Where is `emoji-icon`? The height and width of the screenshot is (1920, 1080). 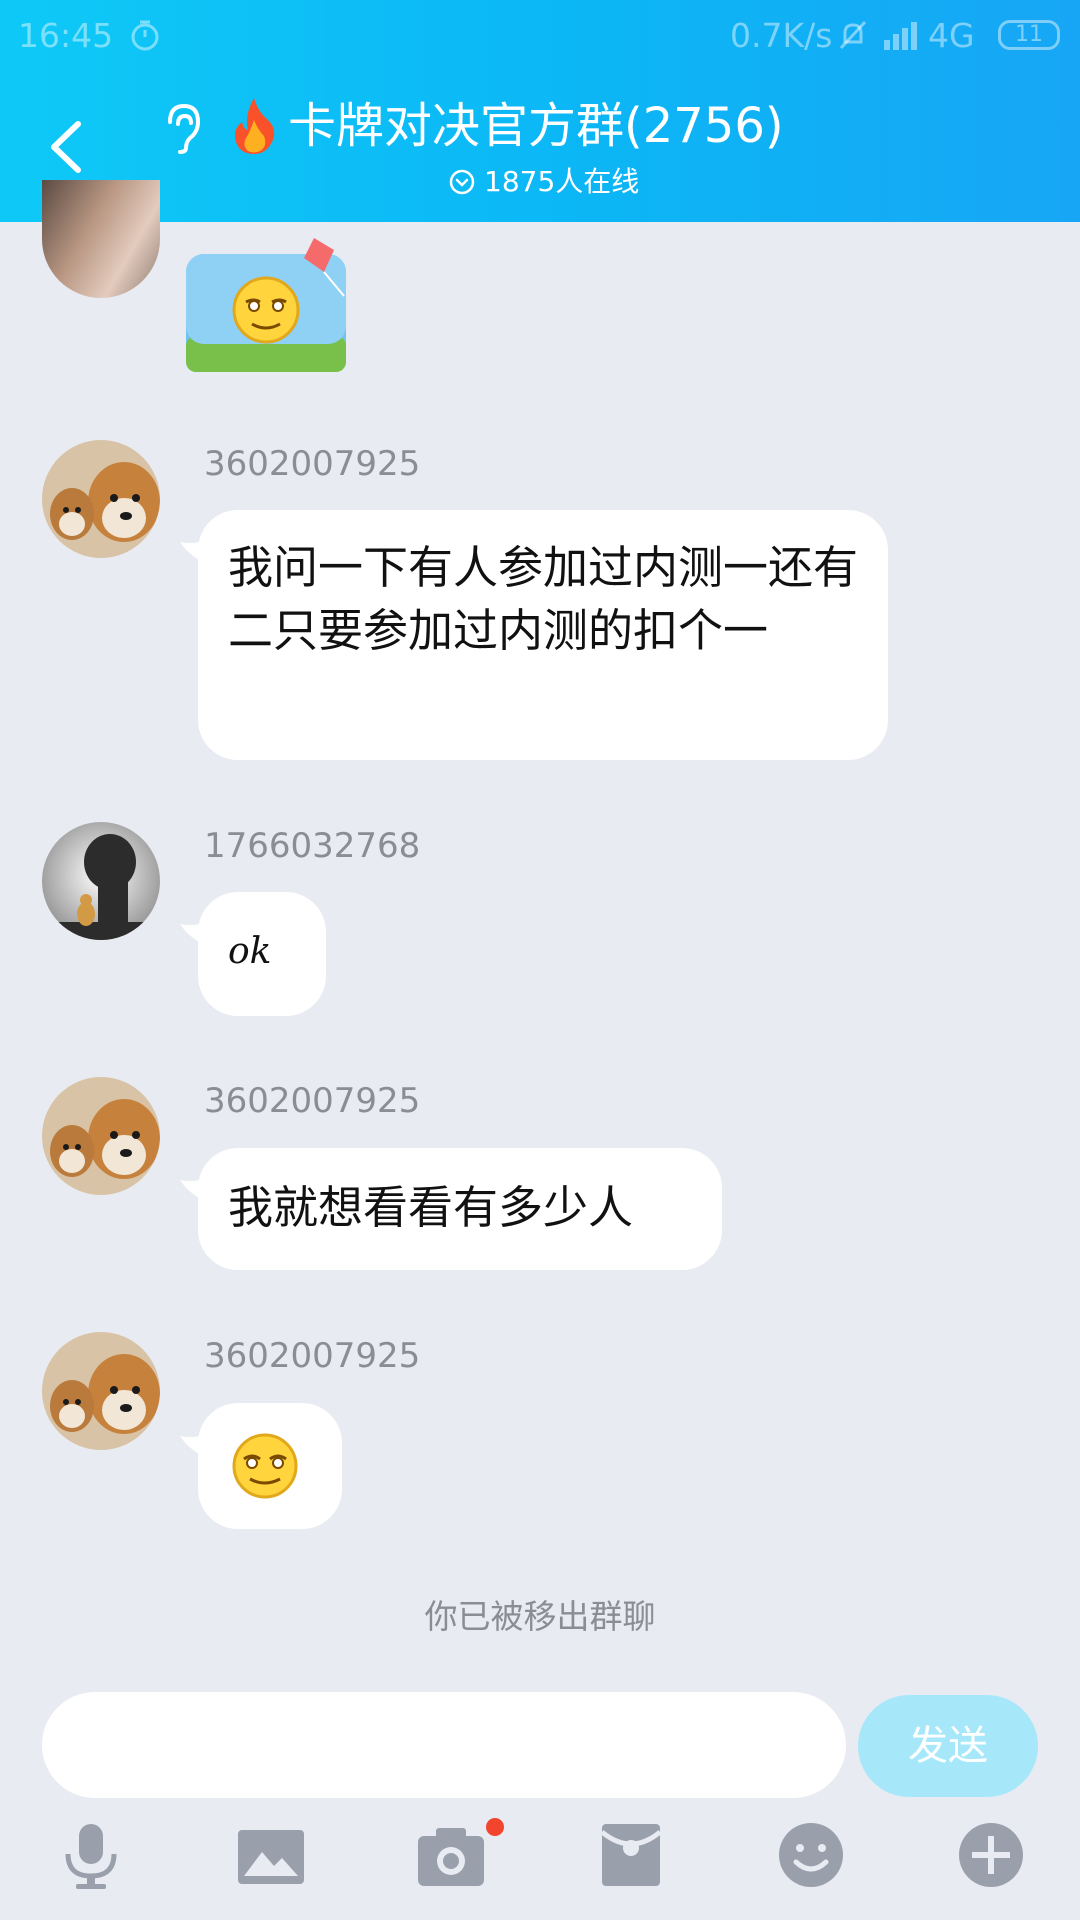 emoji-icon is located at coordinates (811, 1855).